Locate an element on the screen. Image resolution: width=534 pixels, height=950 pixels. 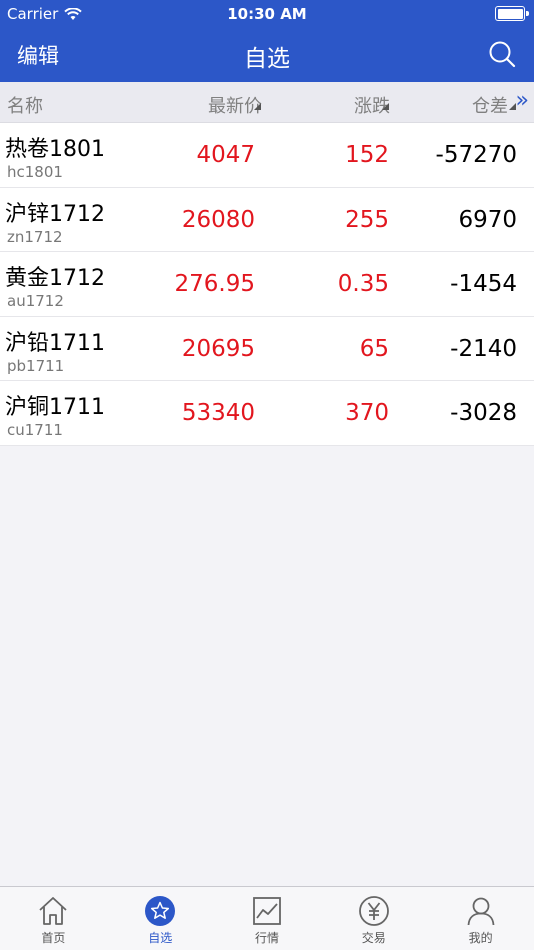
open-interest-change: -3028 is located at coordinates (483, 413).